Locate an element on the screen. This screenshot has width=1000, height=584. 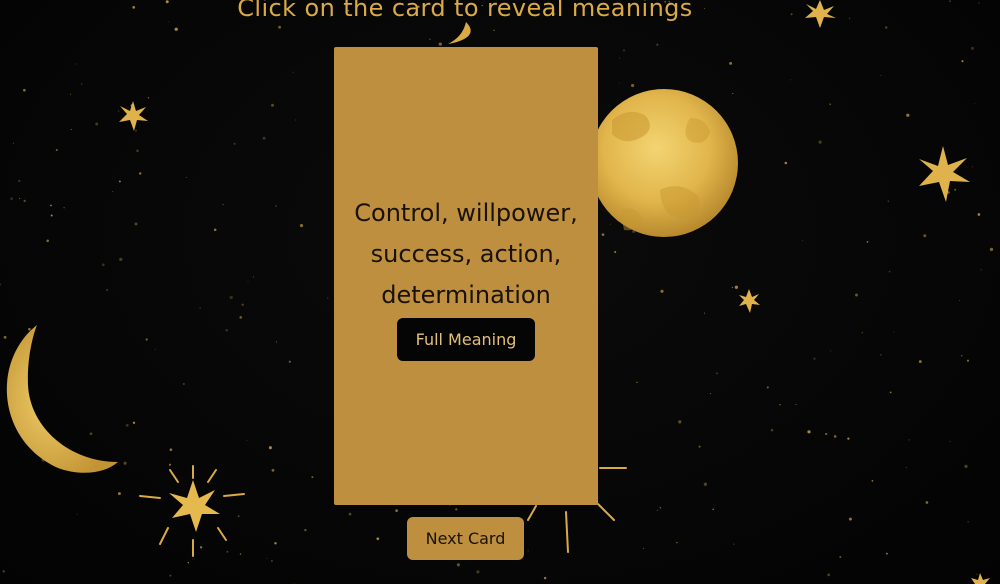
next-card-button: Next Card is located at coordinates (465, 538).